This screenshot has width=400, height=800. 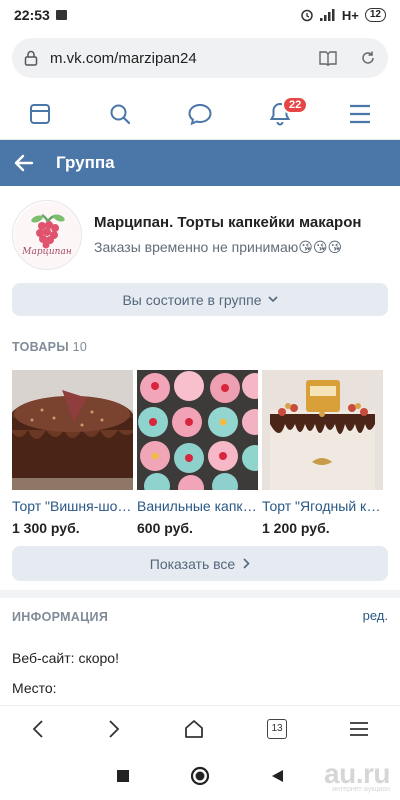 What do you see at coordinates (80, 347) in the screenshot?
I see `products-count: 10` at bounding box center [80, 347].